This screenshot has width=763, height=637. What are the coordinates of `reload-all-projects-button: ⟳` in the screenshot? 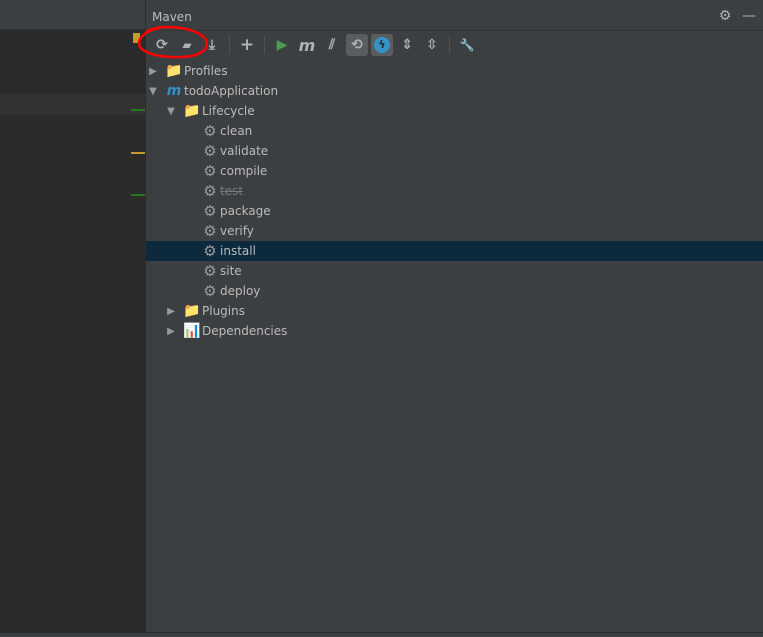 It's located at (162, 45).